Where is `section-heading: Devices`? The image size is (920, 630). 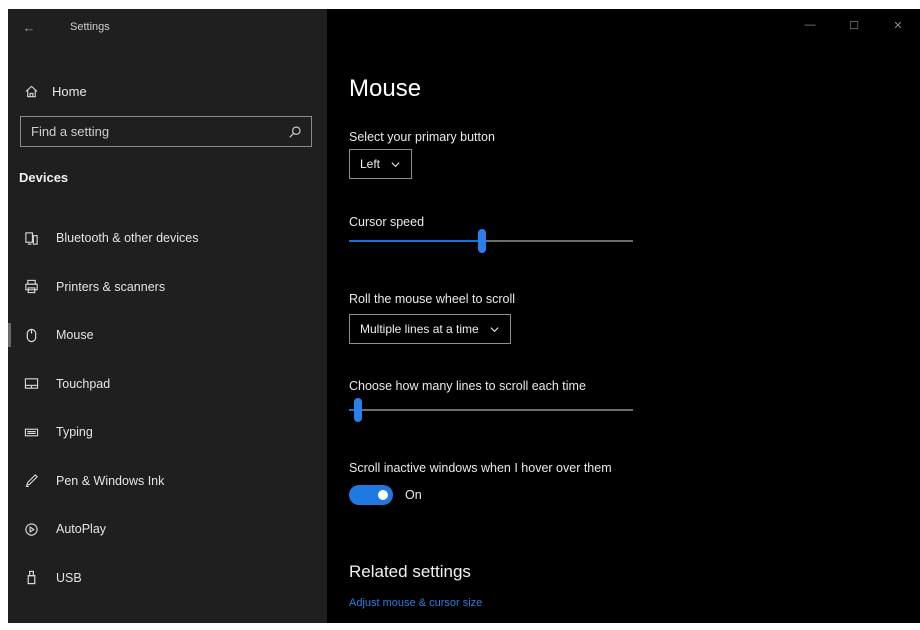 section-heading: Devices is located at coordinates (44, 177).